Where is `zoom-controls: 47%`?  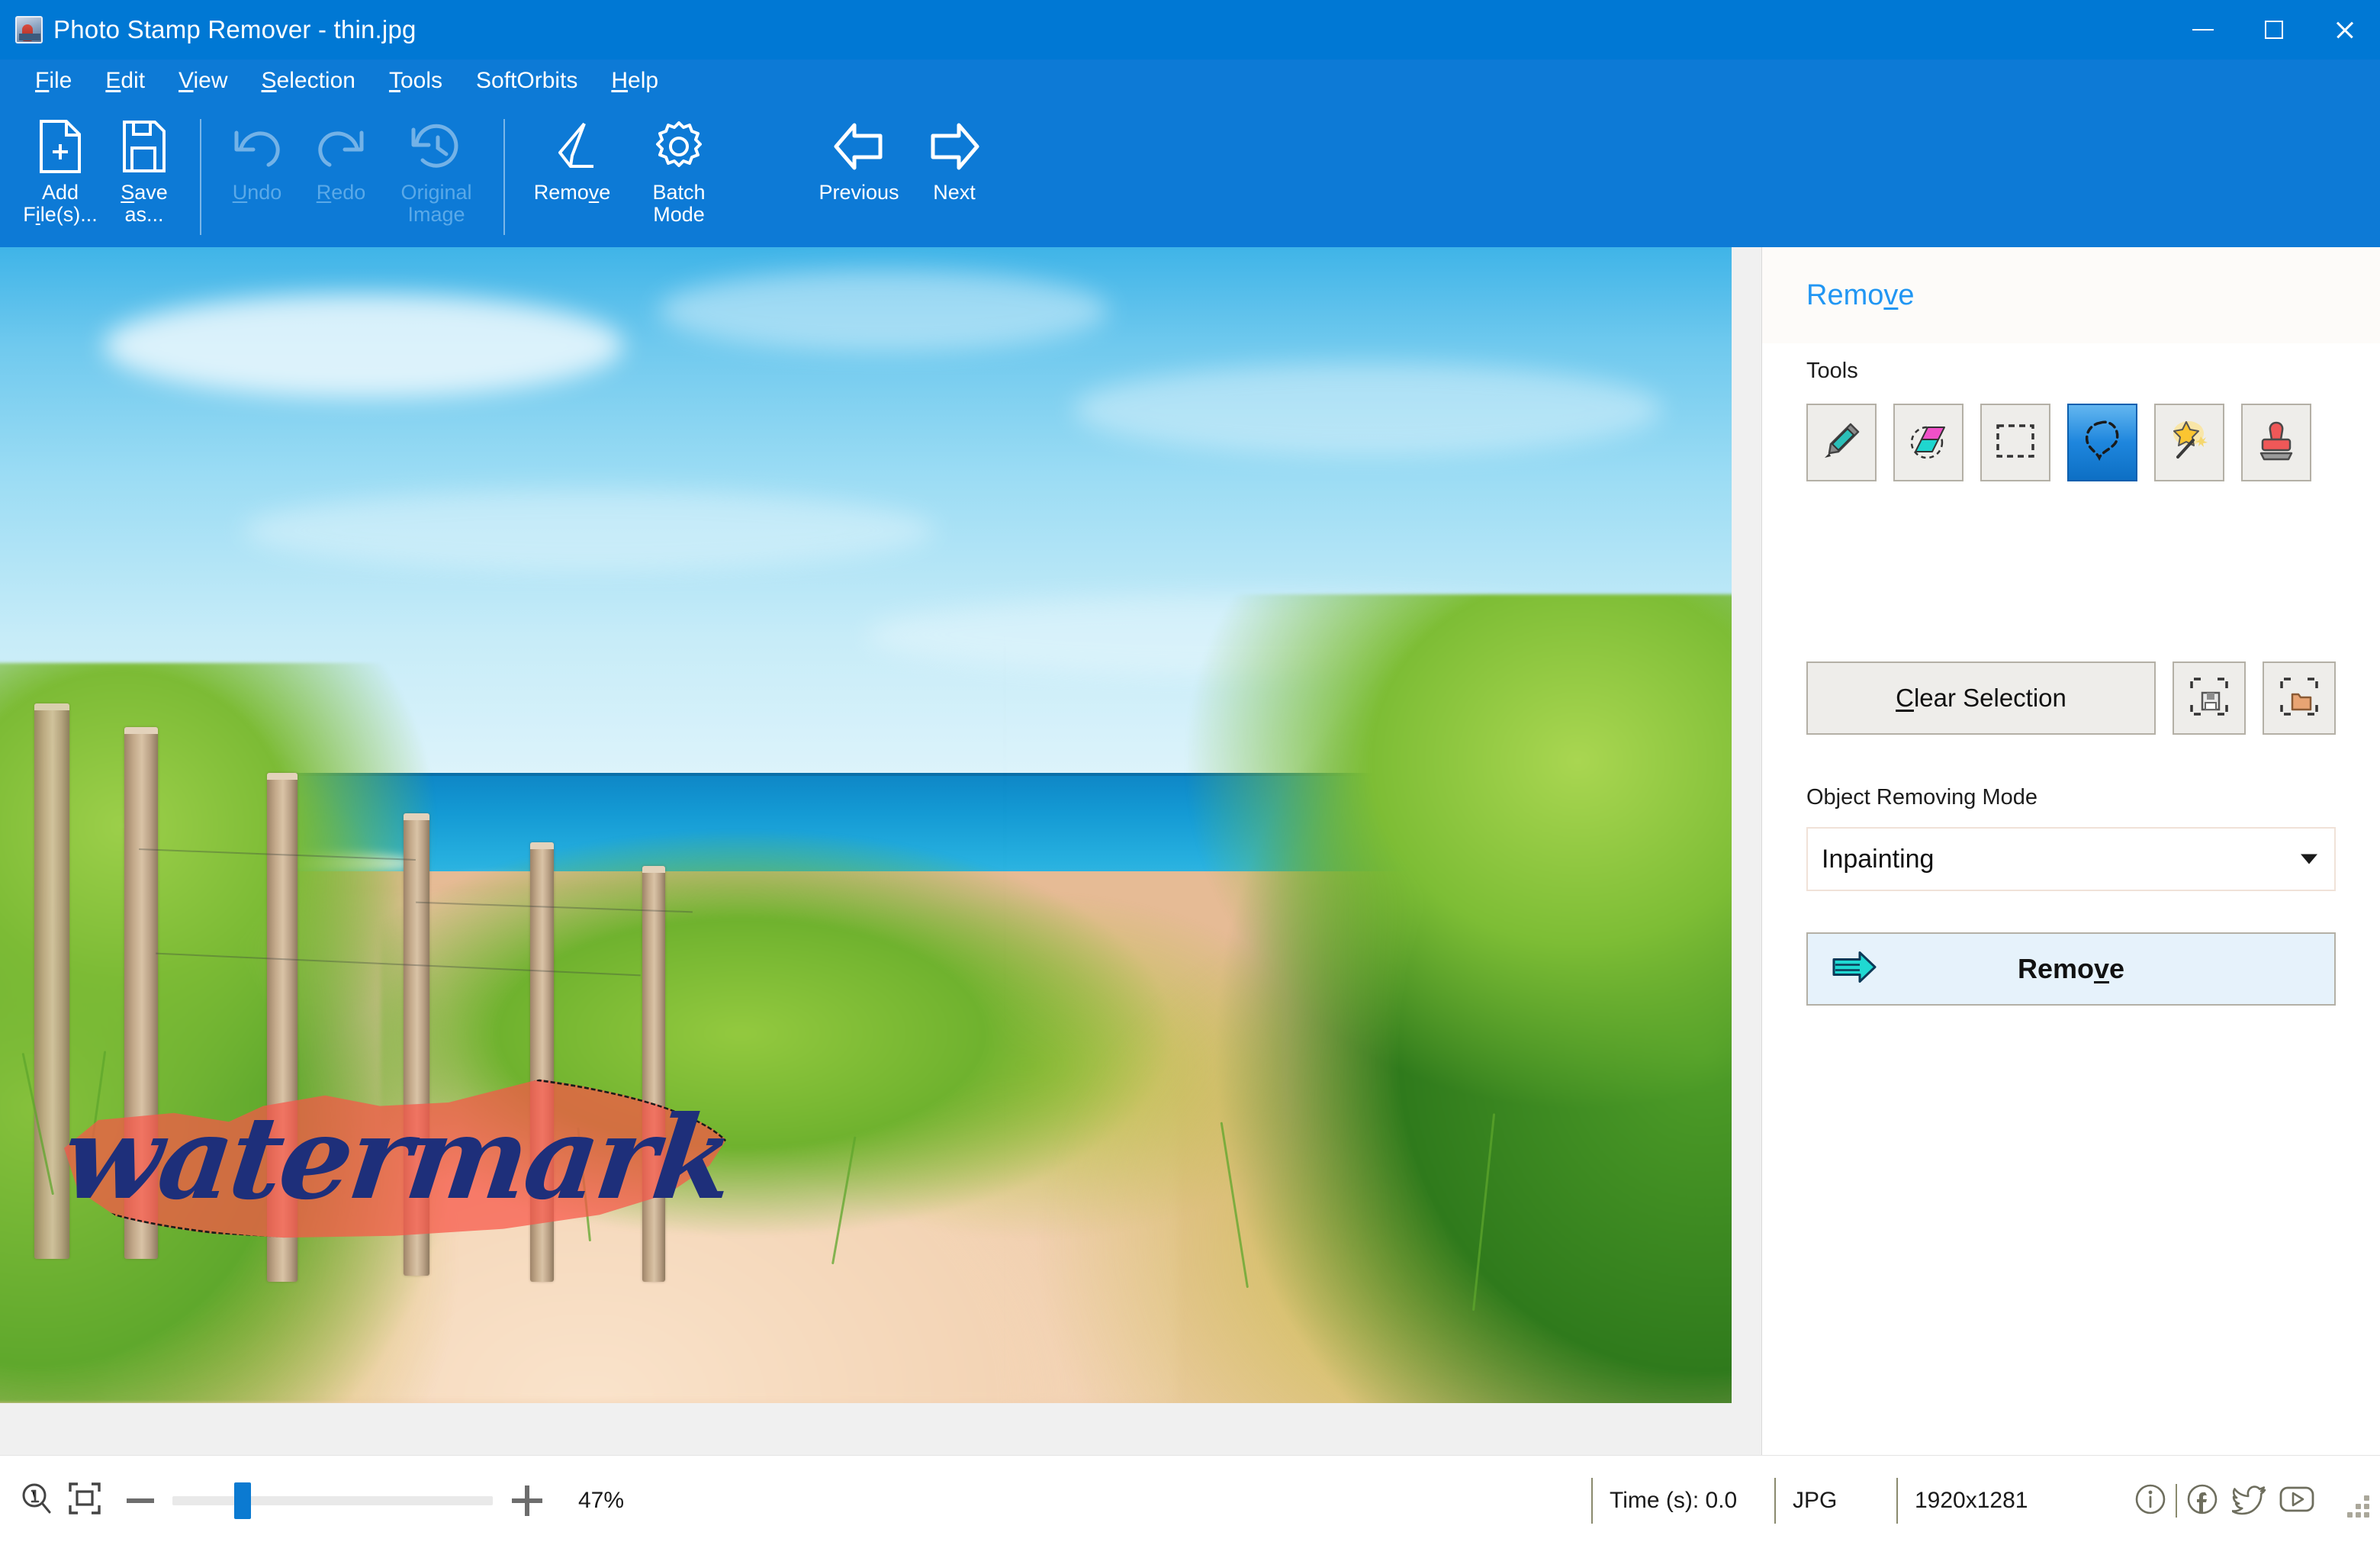
zoom-controls: 47% is located at coordinates (323, 1500).